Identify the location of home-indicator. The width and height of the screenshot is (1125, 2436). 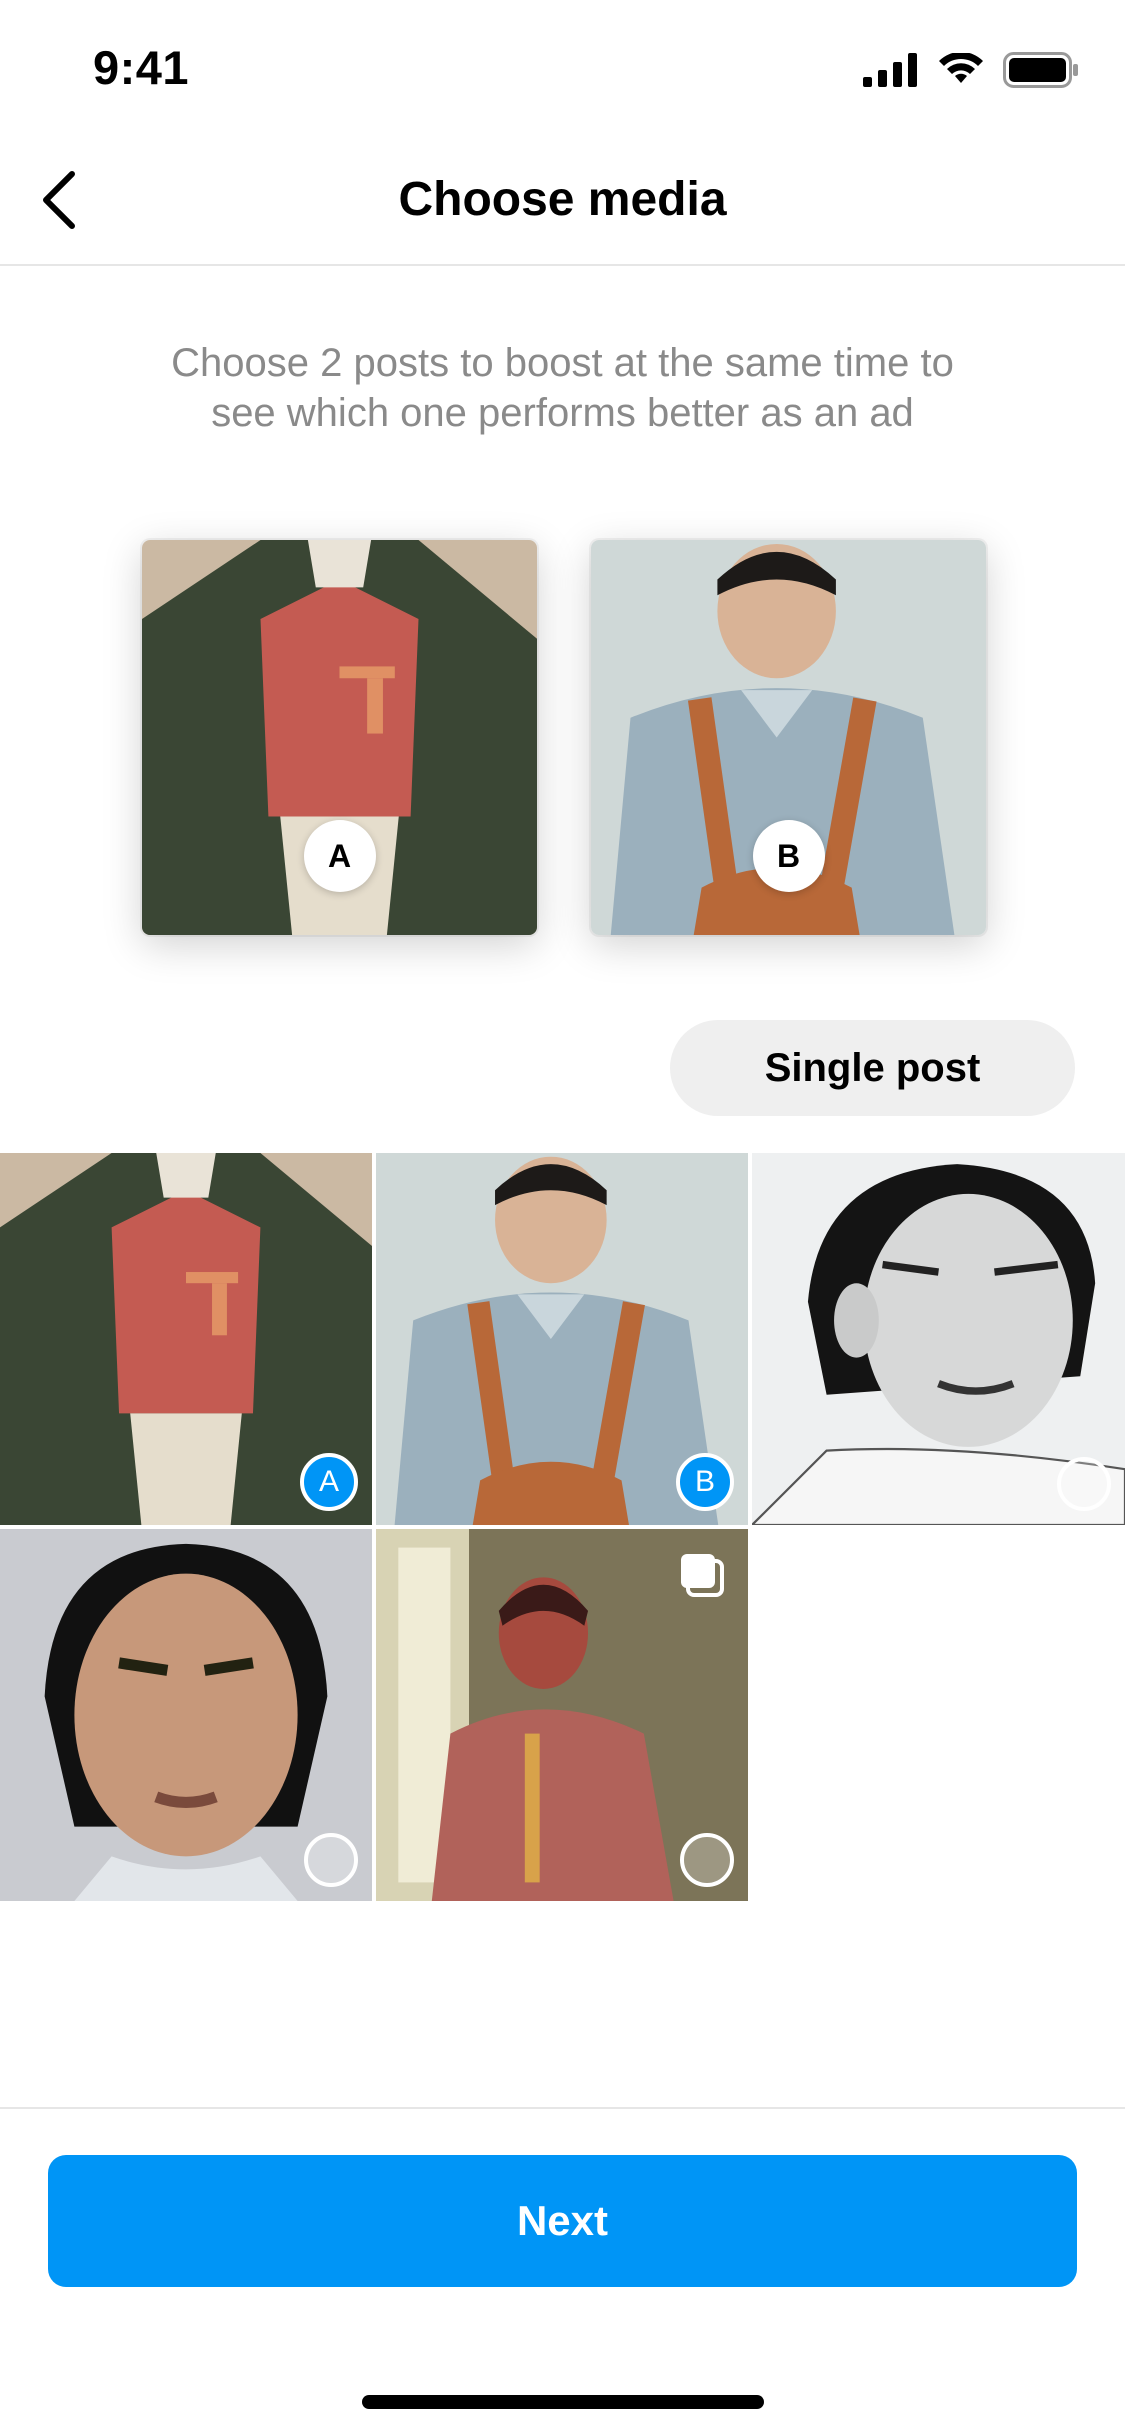
(563, 2402).